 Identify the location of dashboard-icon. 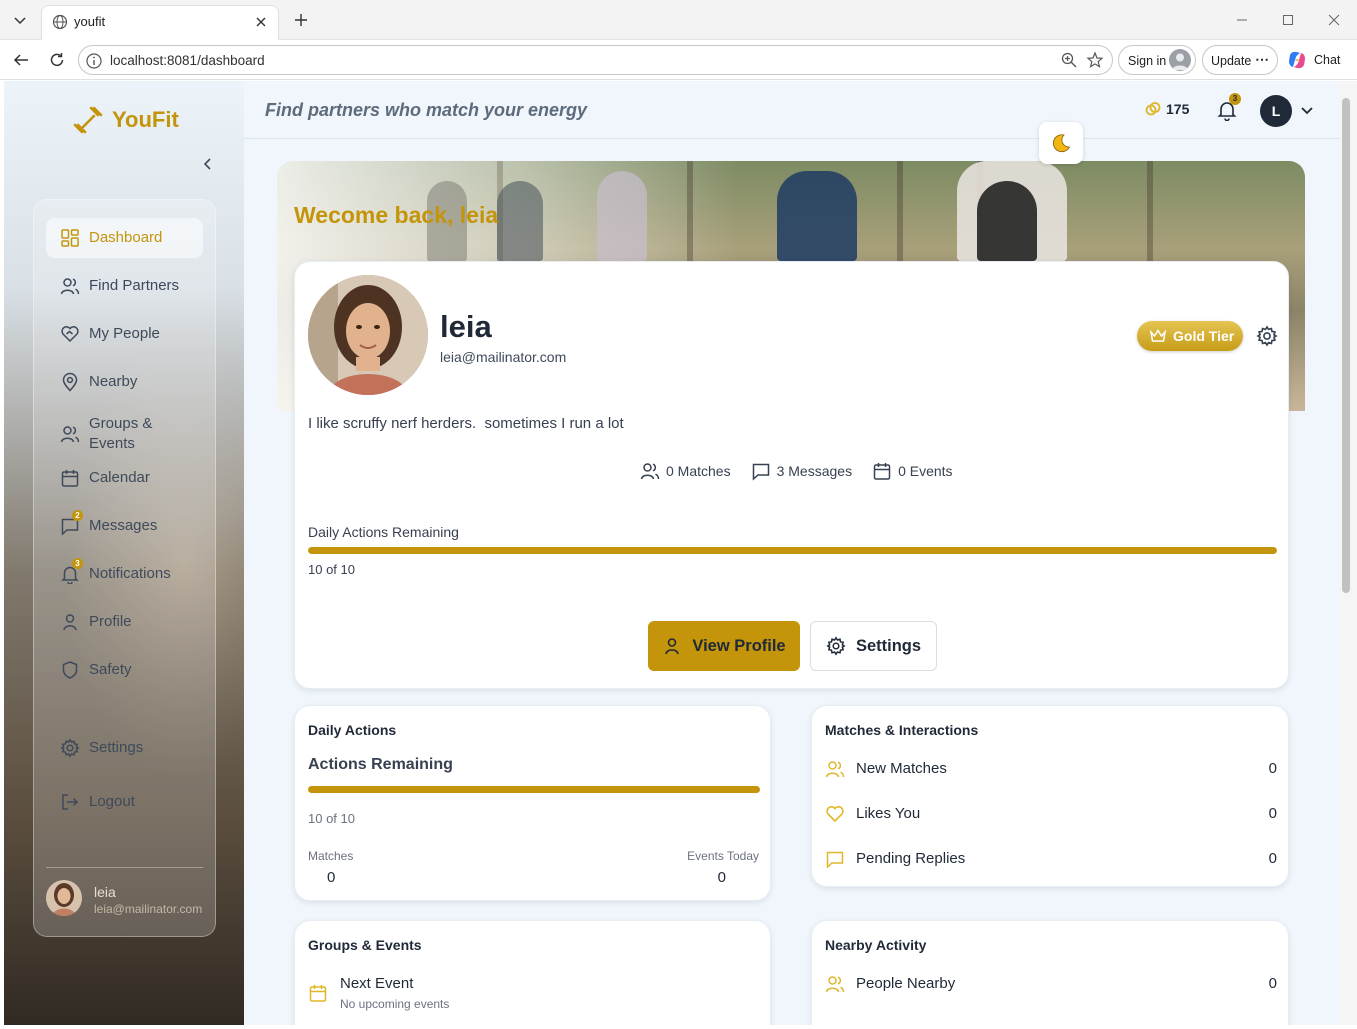
(70, 238).